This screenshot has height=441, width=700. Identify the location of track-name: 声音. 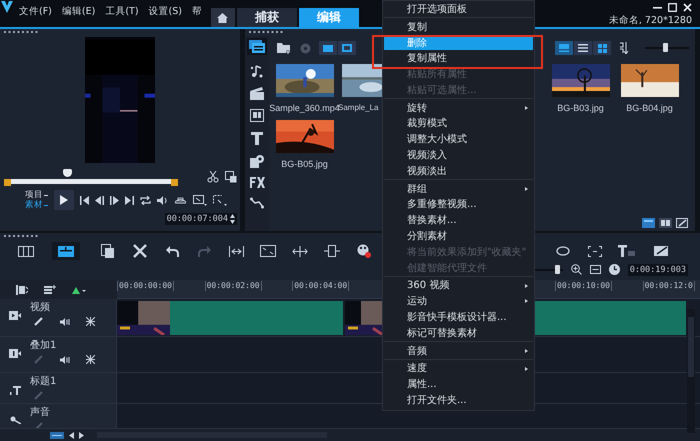
(40, 413).